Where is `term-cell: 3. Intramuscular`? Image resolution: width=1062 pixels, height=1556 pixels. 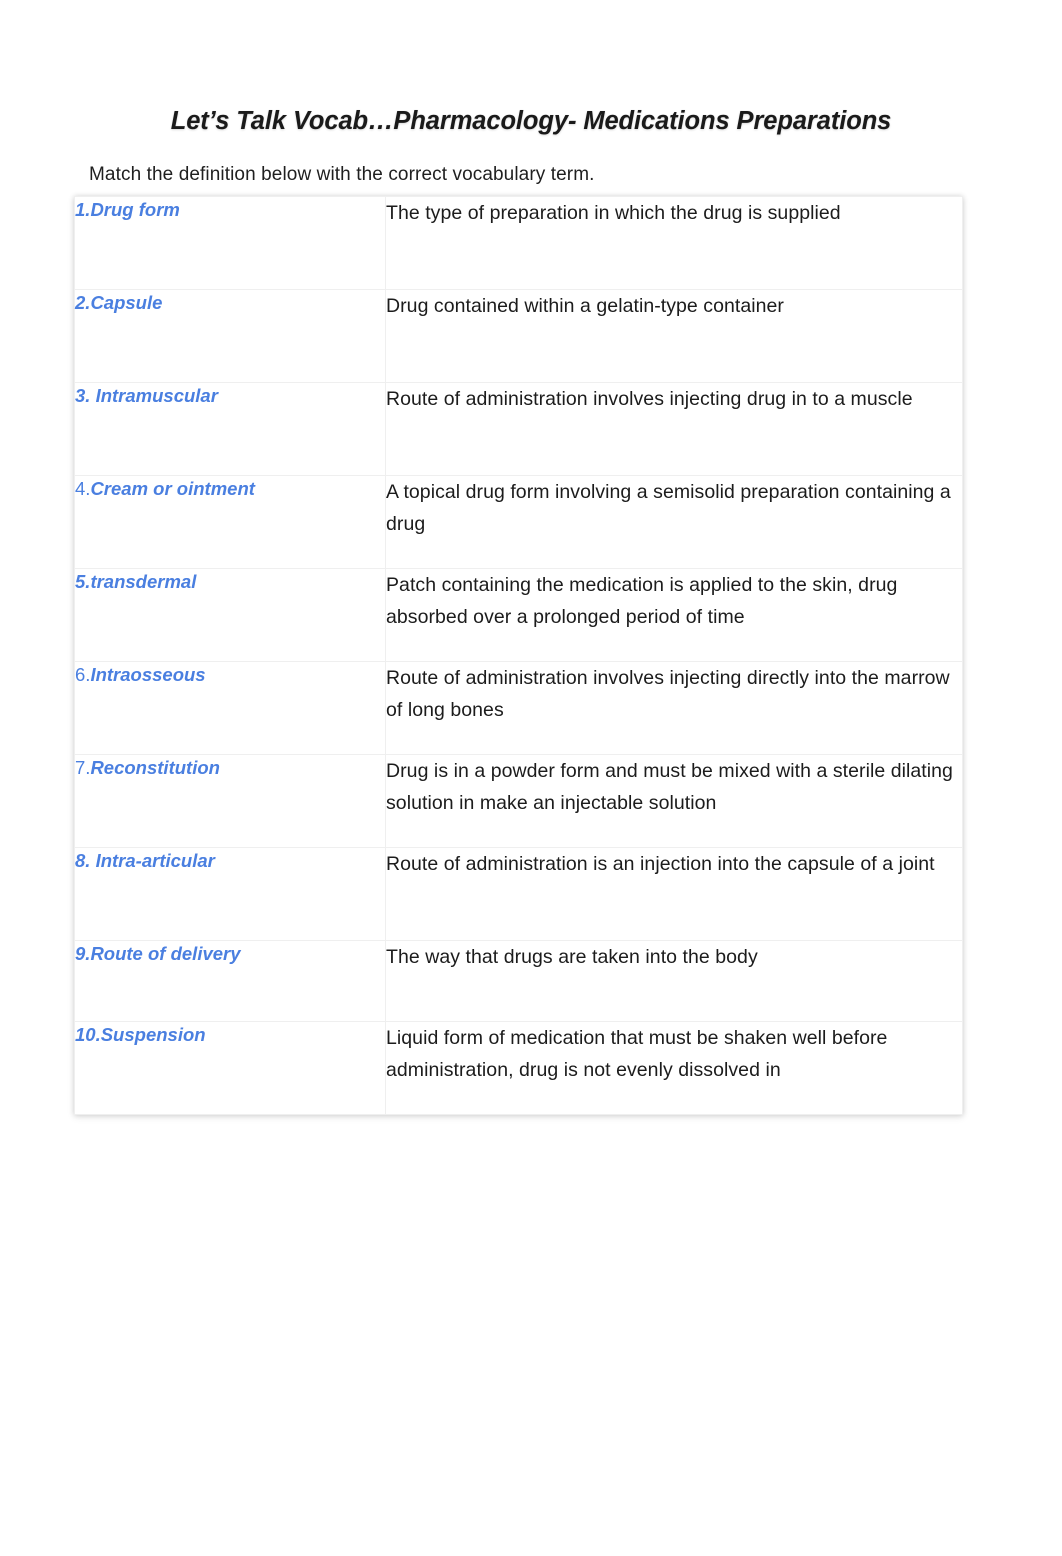 term-cell: 3. Intramuscular is located at coordinates (230, 429).